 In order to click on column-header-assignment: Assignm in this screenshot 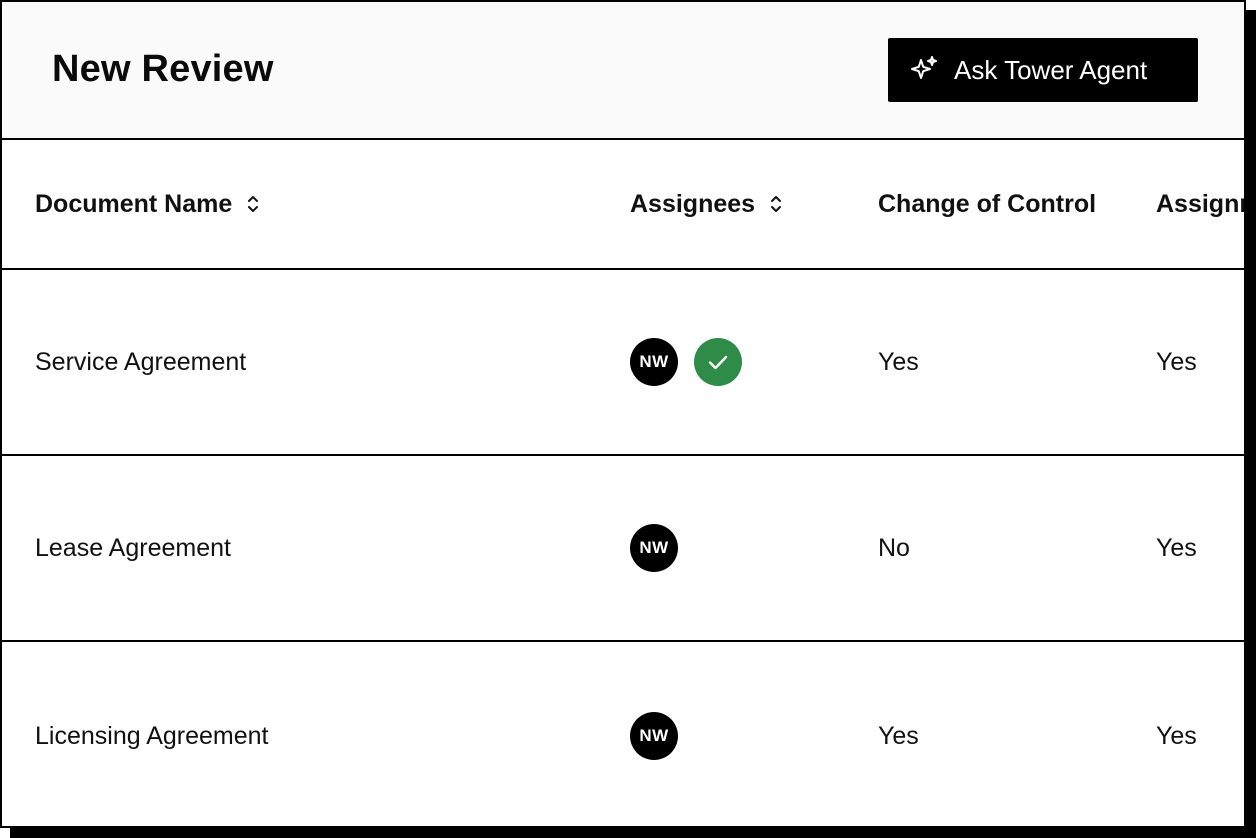, I will do `click(1200, 204)`.